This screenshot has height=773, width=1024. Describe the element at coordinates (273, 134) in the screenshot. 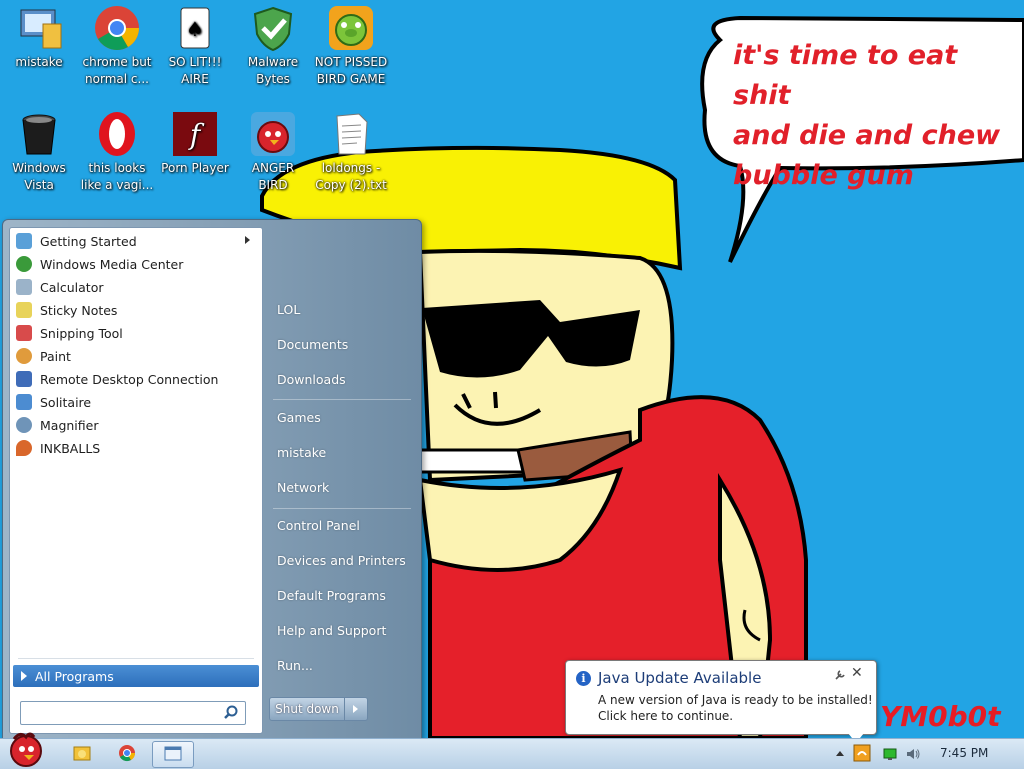

I see `angry-bird-icon` at that location.